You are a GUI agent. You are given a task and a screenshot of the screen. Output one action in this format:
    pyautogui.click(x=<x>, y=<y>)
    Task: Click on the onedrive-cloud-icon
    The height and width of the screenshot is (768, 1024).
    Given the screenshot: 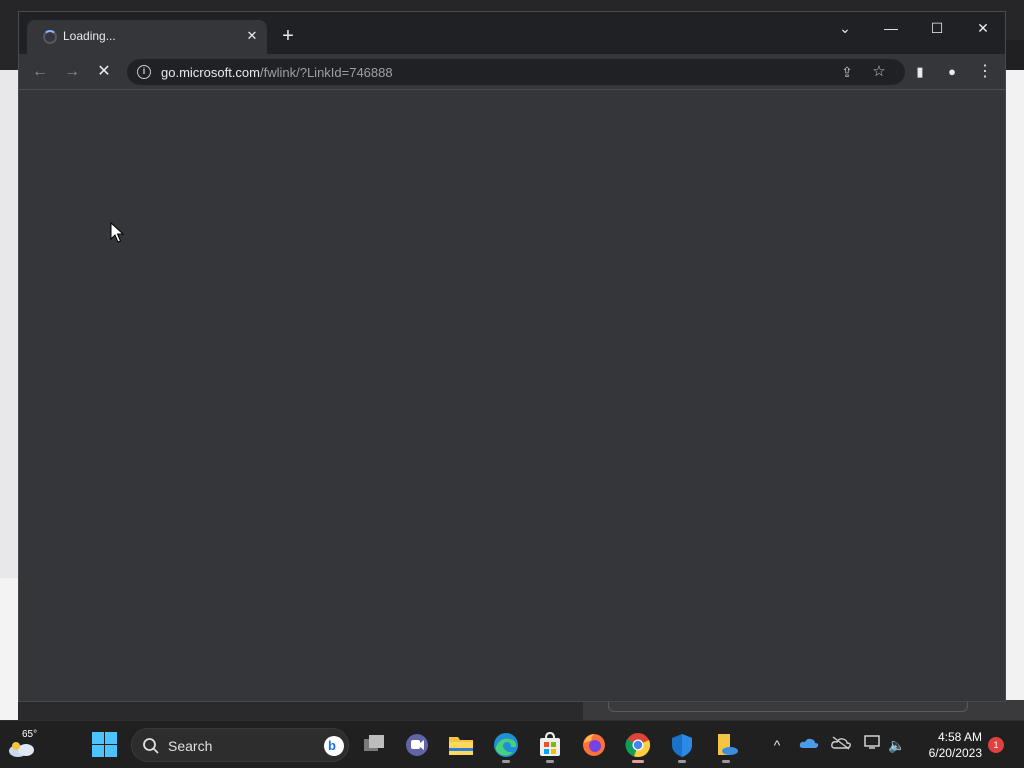 What is the action you would take?
    pyautogui.click(x=809, y=743)
    